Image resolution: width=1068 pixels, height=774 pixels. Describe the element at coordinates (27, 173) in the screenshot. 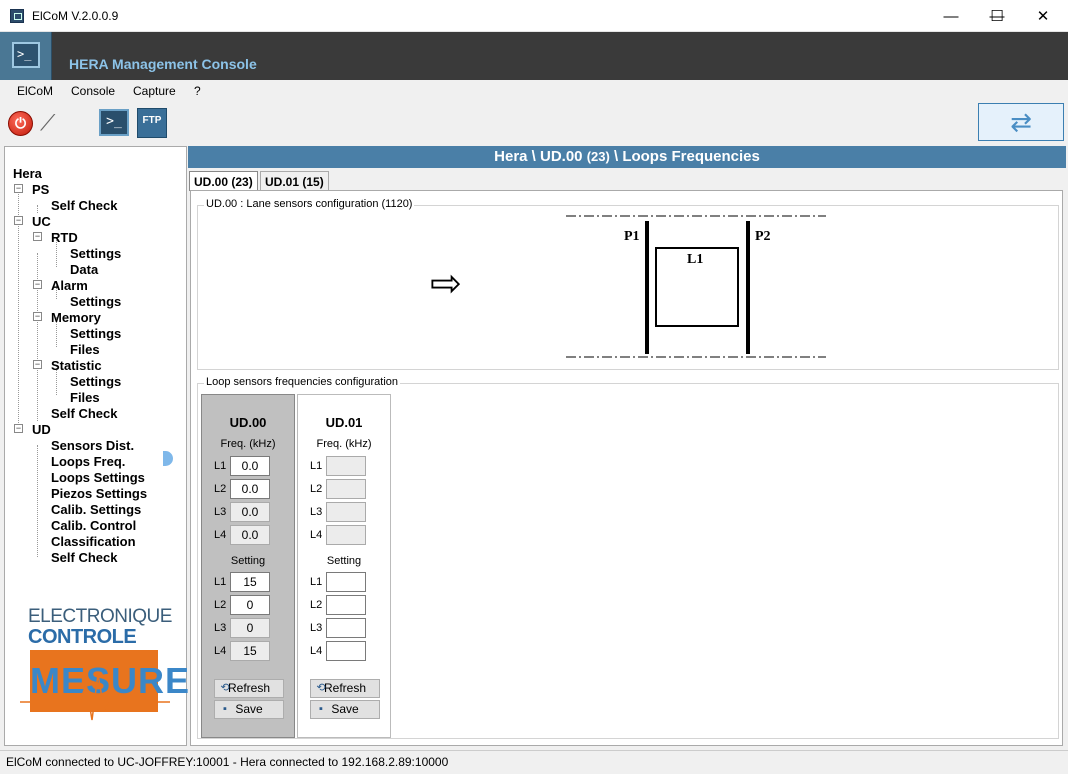

I see `tree-root-hera: Hera` at that location.